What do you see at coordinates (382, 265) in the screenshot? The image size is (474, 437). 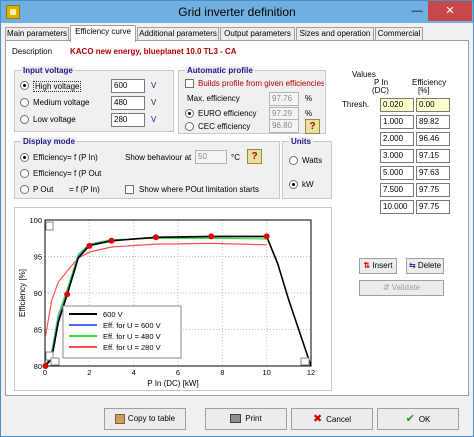 I see `insert-label: Insert` at bounding box center [382, 265].